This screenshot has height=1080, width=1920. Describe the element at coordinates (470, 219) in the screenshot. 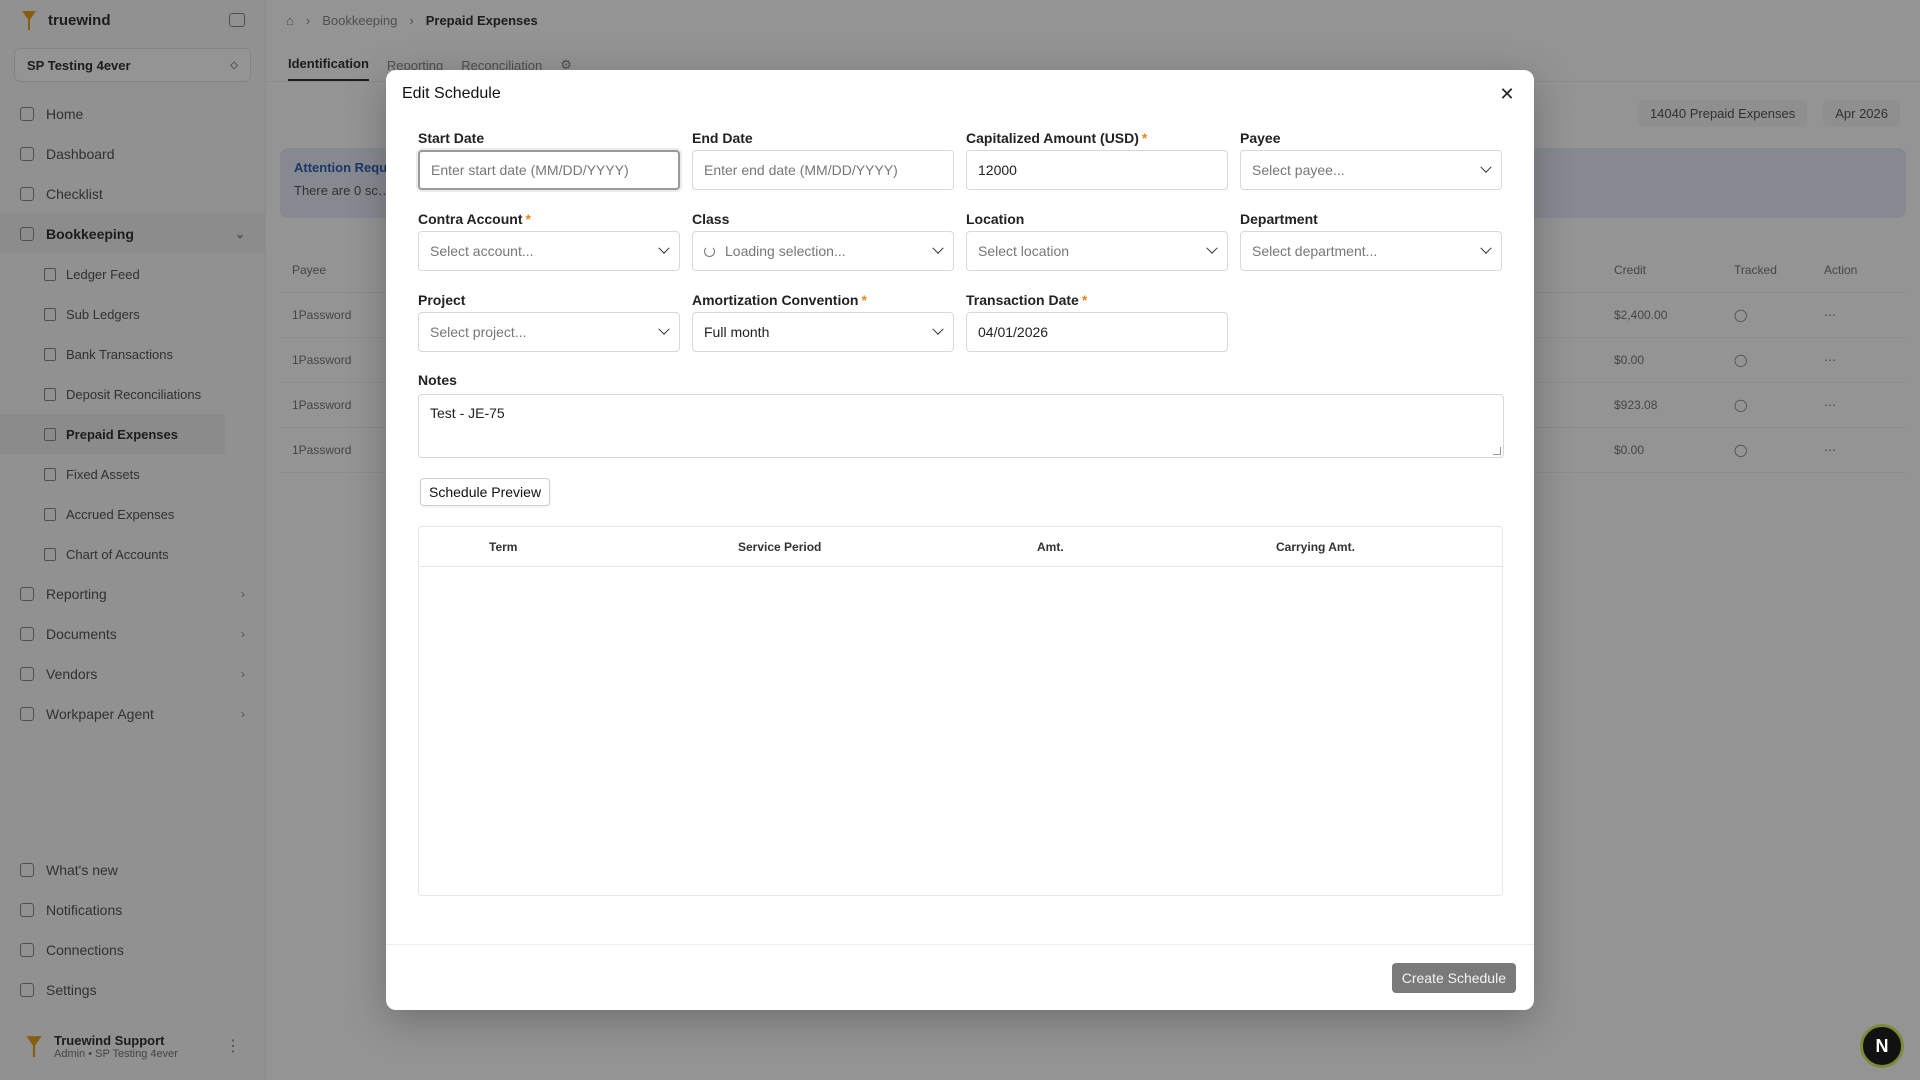

I see `label-text: Contra Account` at that location.